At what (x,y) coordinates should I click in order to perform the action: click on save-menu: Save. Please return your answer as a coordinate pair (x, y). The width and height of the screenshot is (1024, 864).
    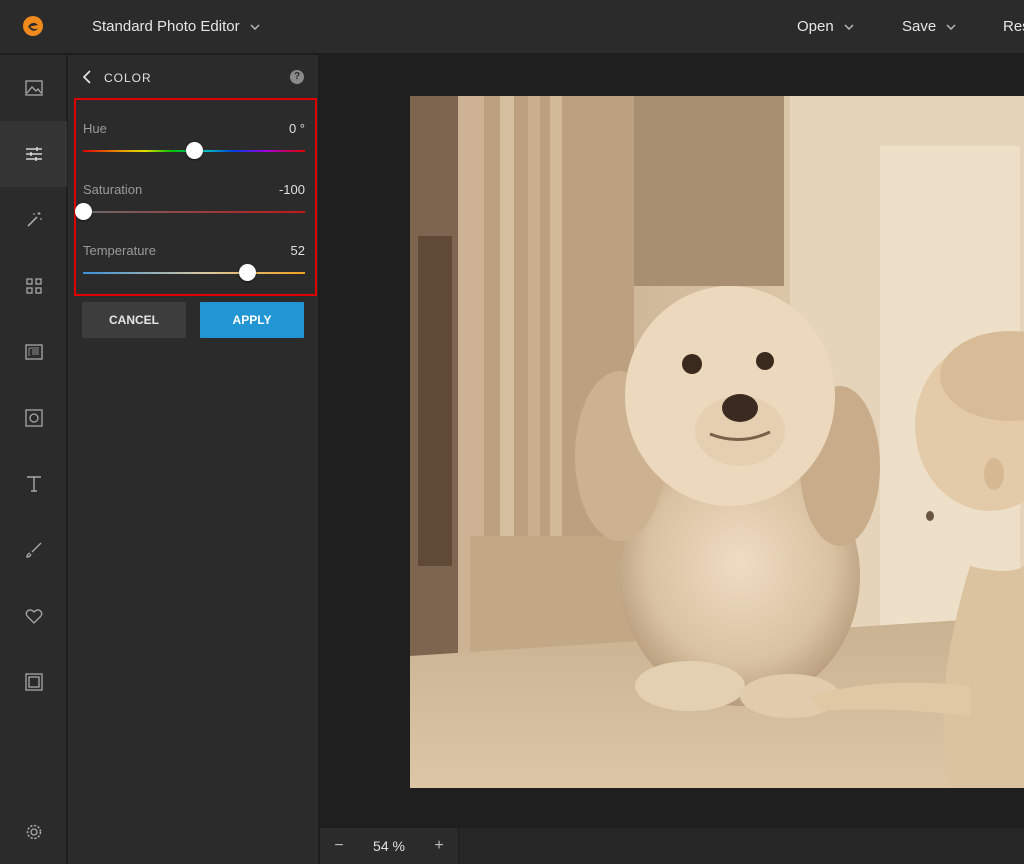
    Looking at the image, I should click on (929, 26).